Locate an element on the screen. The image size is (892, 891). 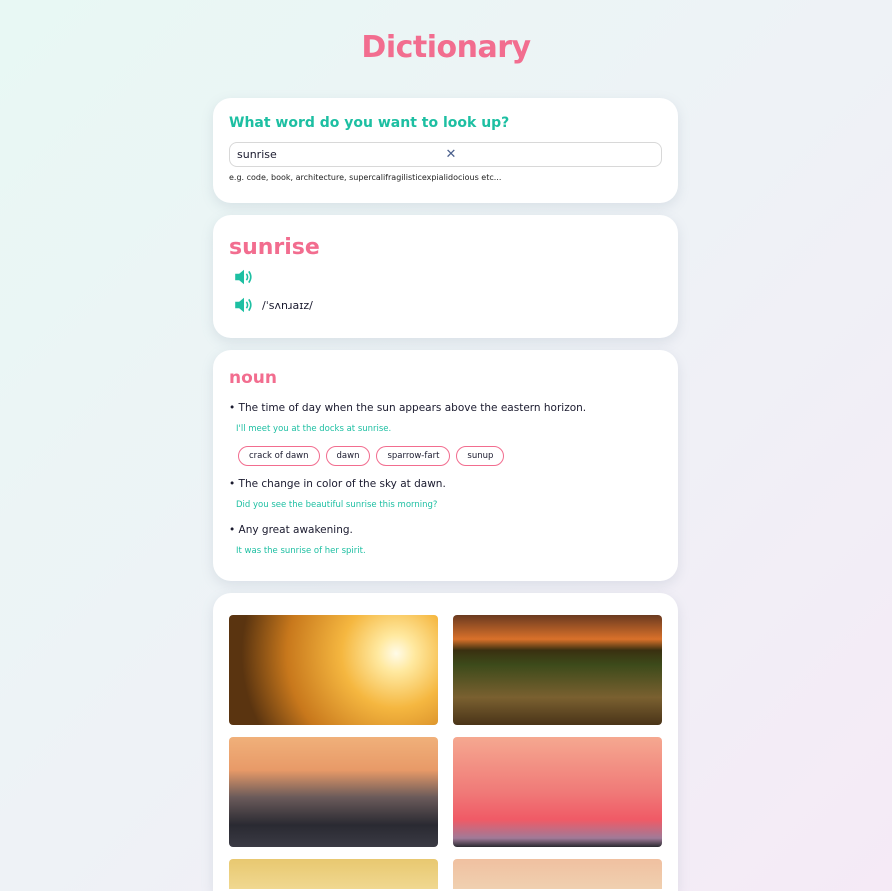
definition-text: Any great awakening. is located at coordinates (295, 530).